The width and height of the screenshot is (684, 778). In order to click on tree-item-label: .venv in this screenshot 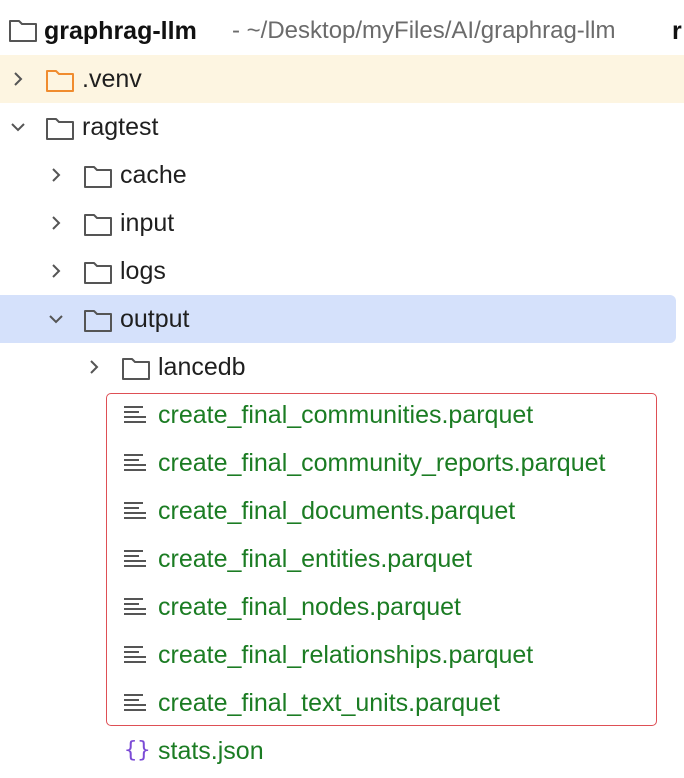, I will do `click(112, 79)`.